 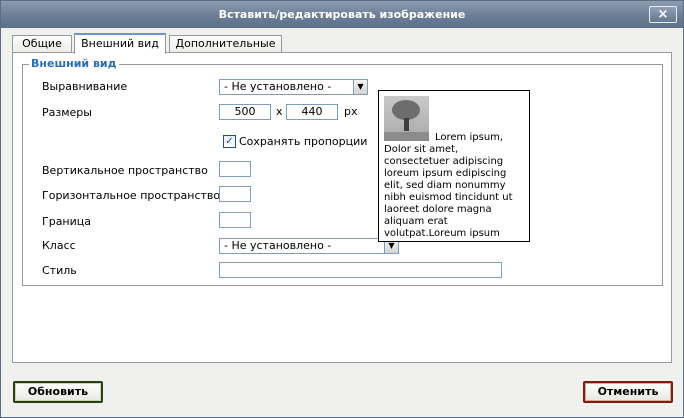 I want to click on fieldset-legend: Внешний вид, so click(x=74, y=63).